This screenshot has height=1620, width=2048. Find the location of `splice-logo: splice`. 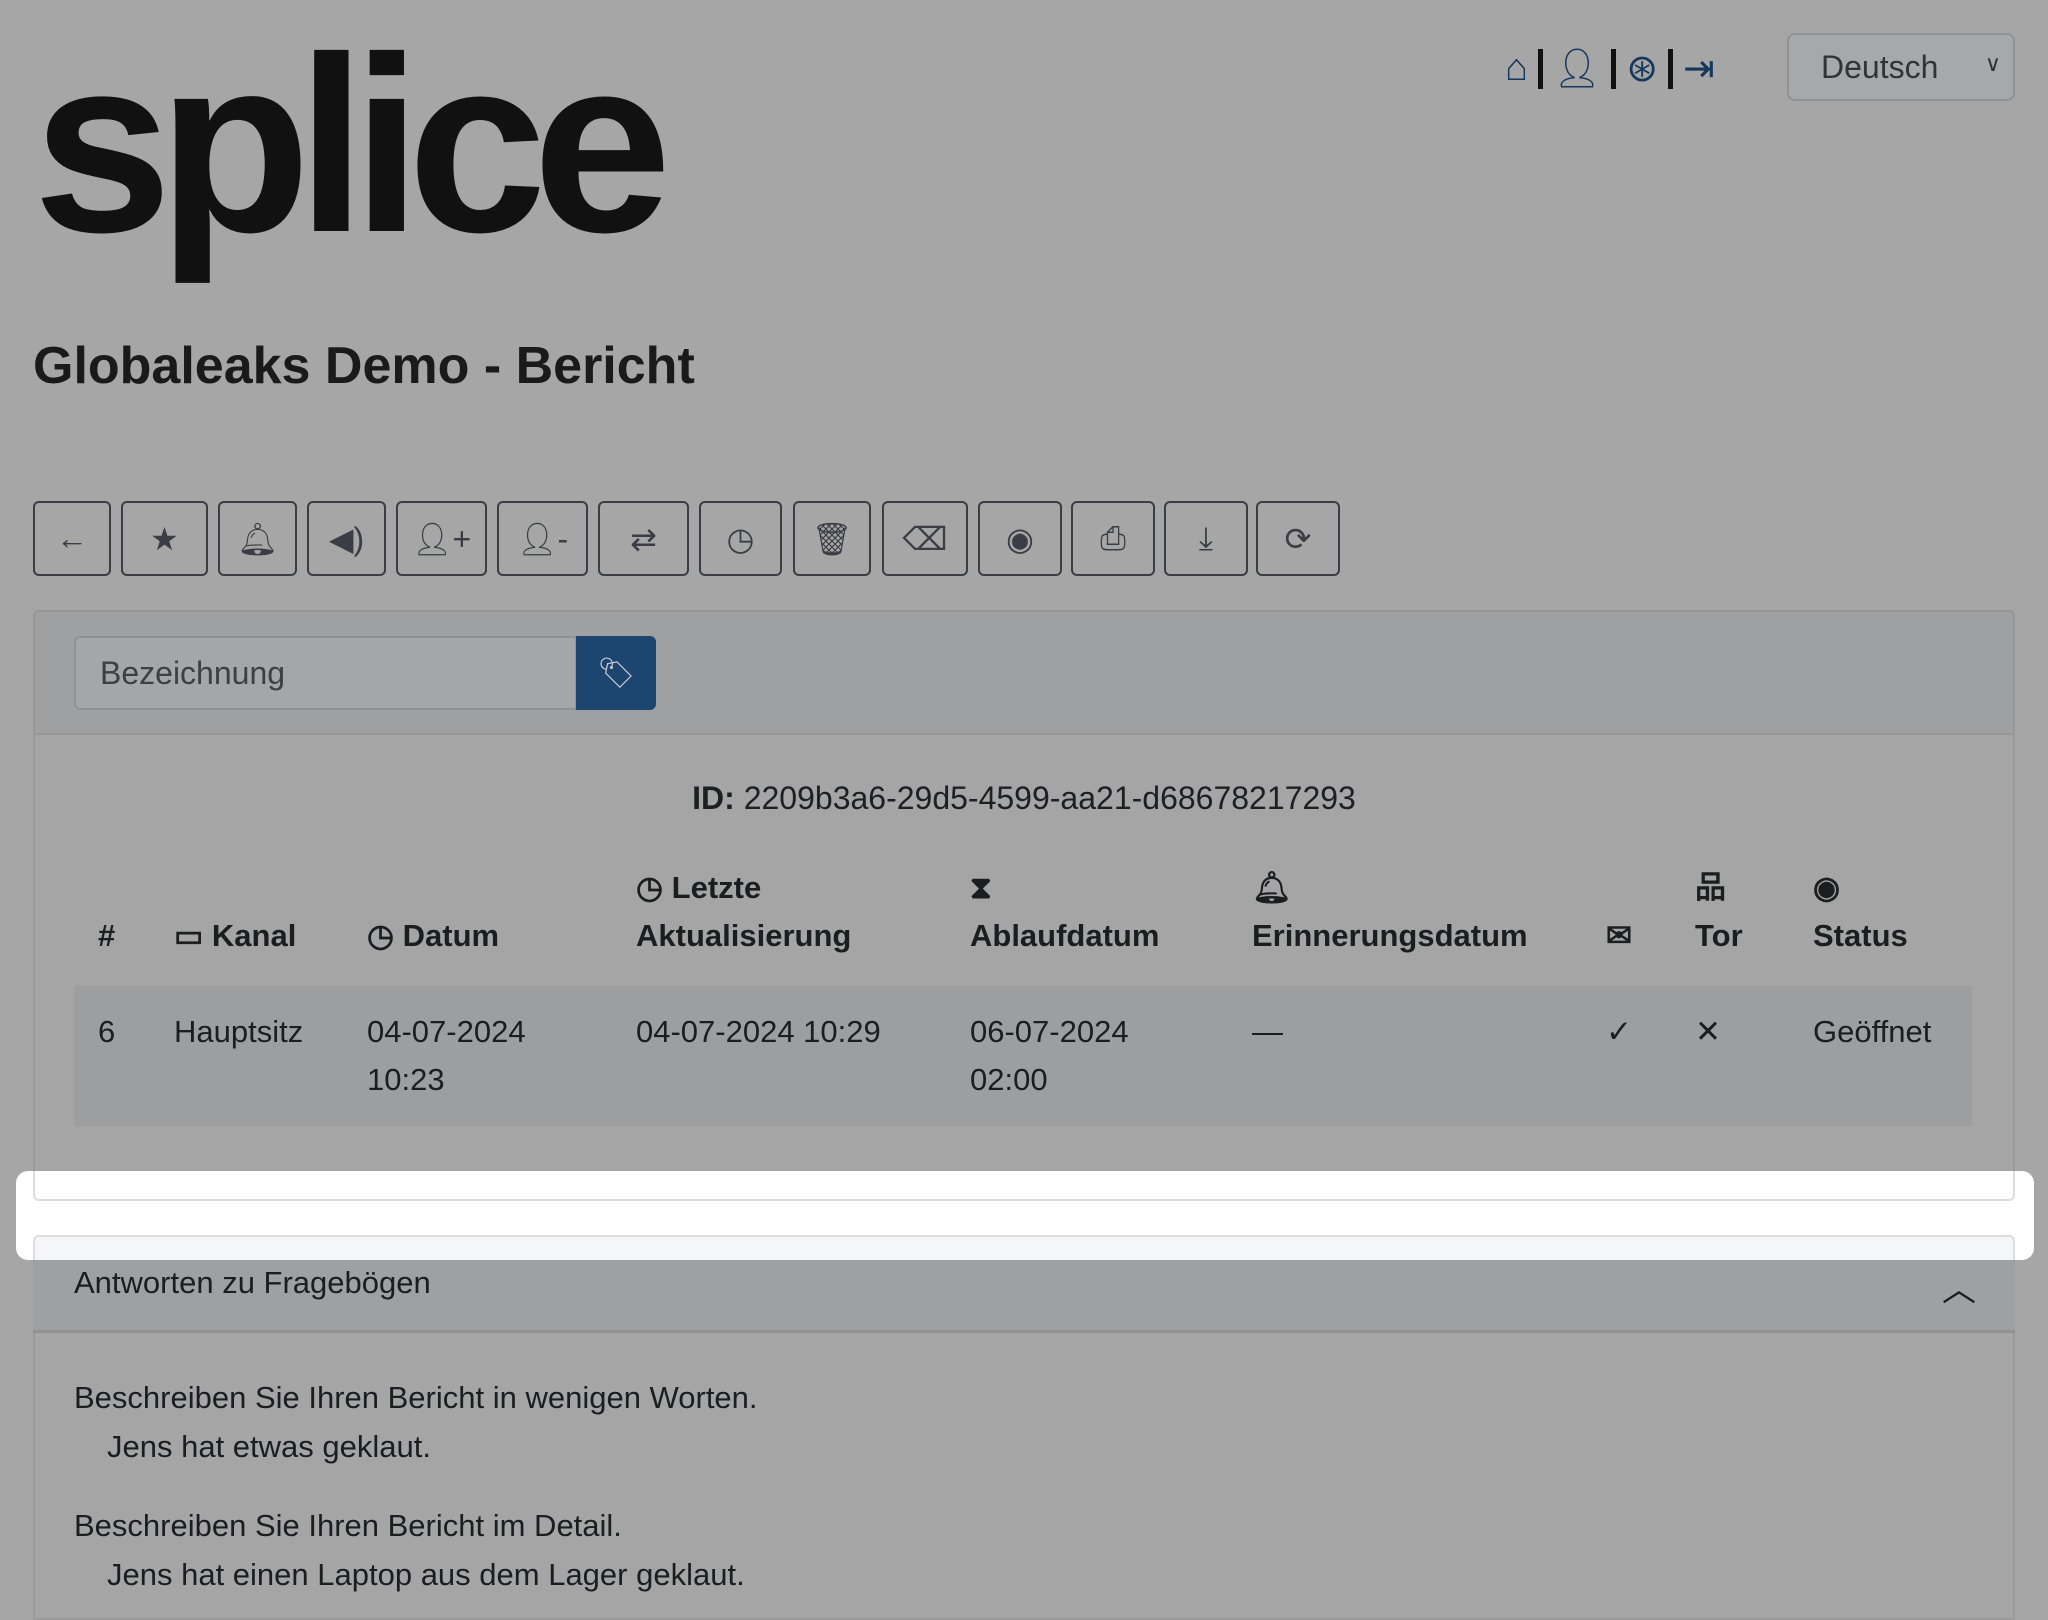

splice-logo: splice is located at coordinates (352, 144).